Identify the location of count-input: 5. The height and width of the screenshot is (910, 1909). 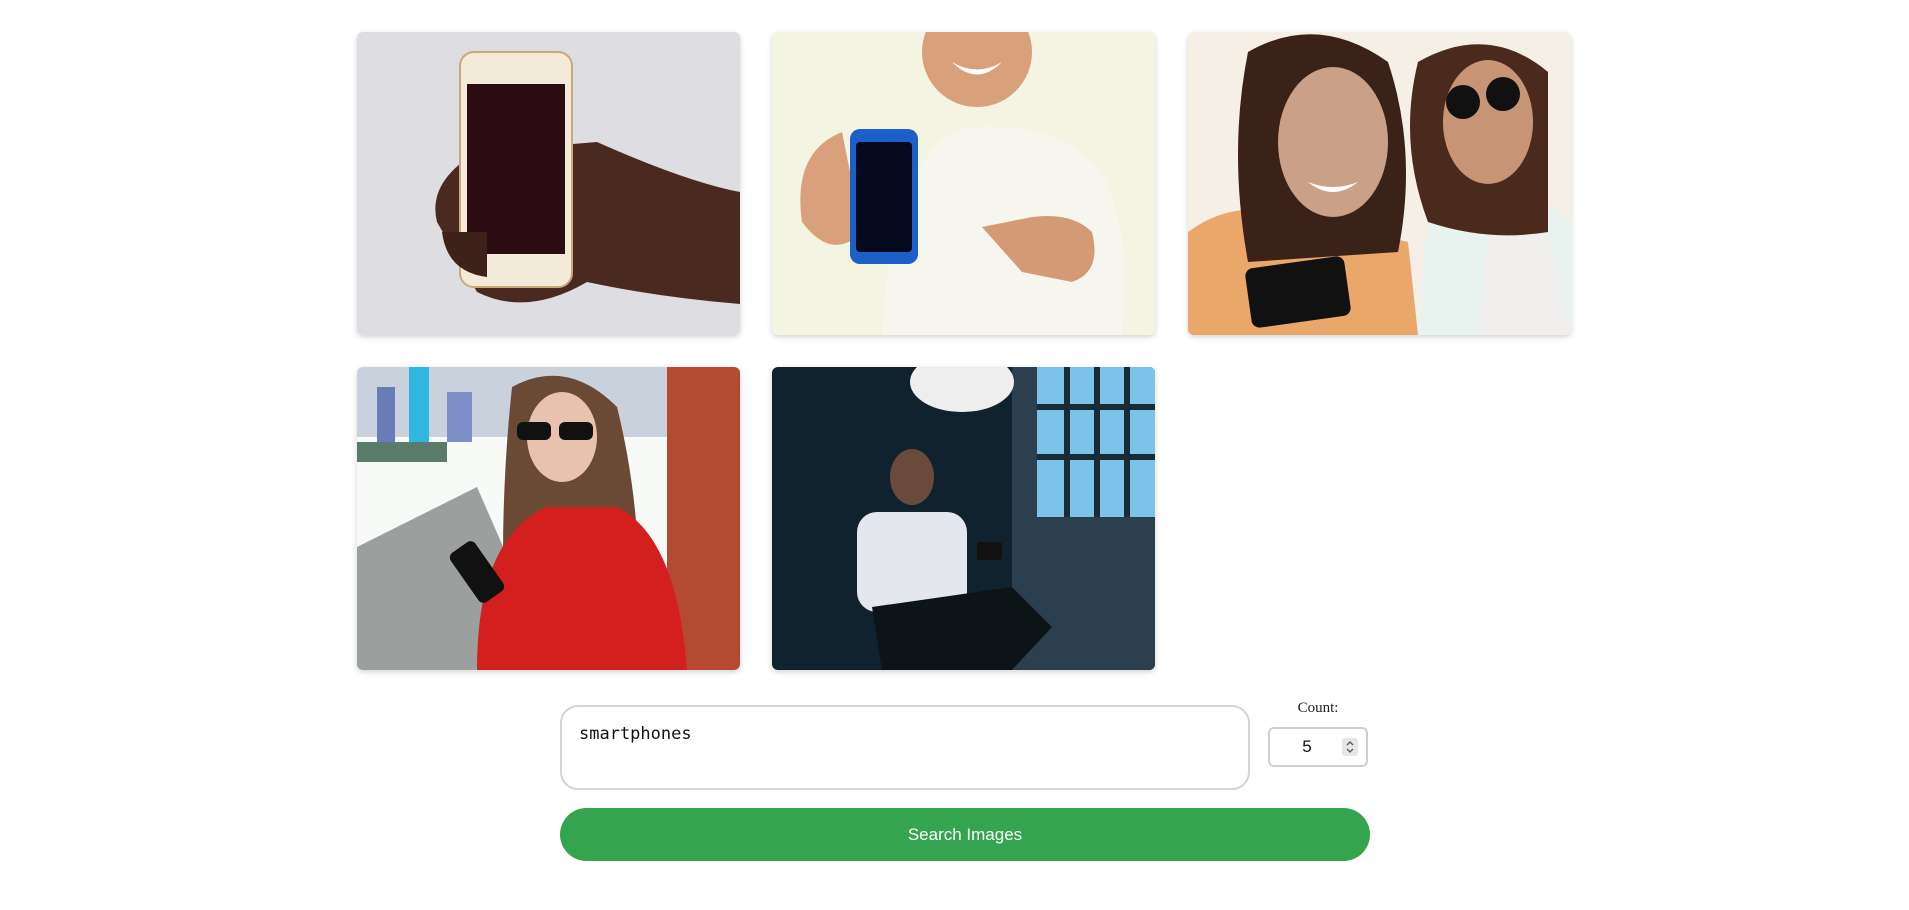
(1318, 747).